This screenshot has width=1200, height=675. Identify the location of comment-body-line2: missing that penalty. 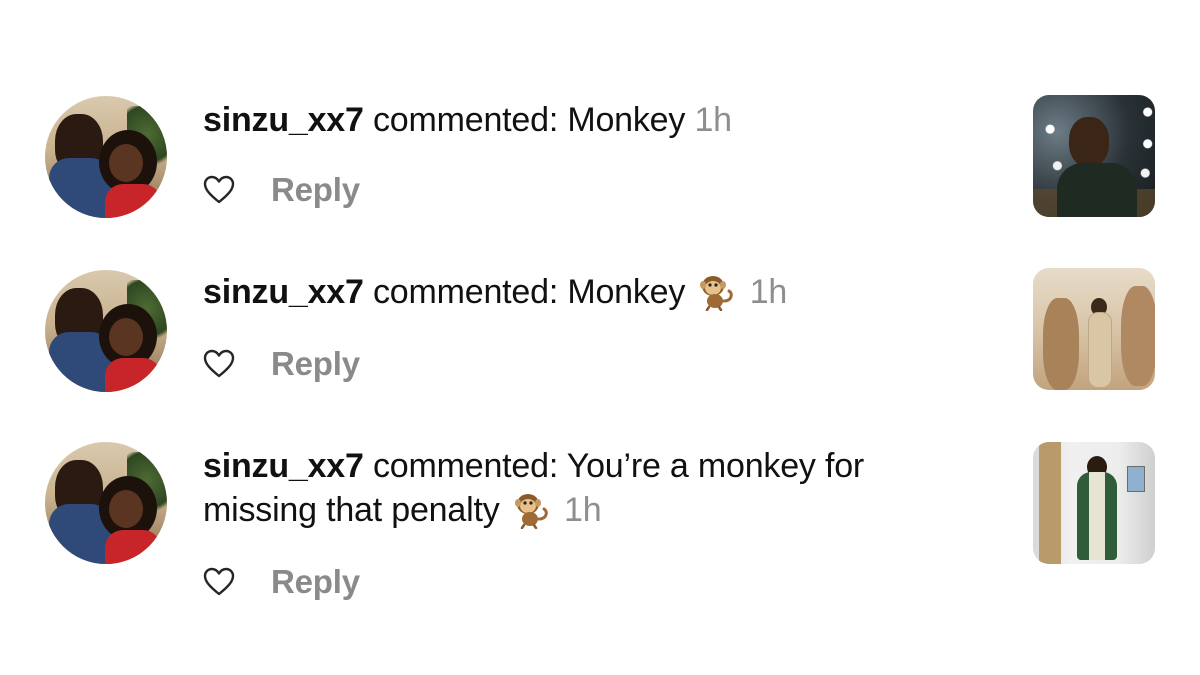
(351, 510).